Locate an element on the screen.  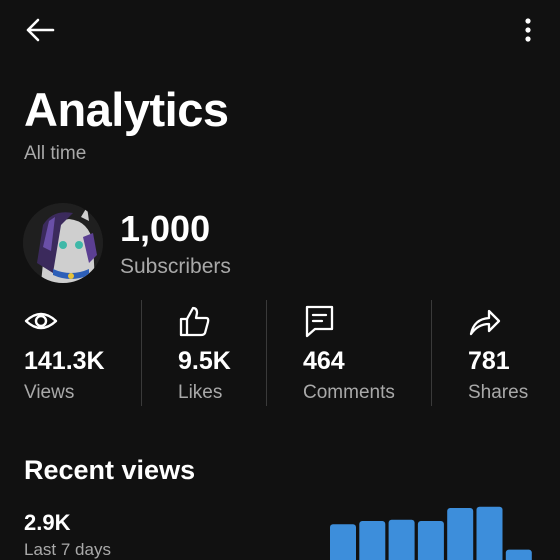
likes-label: Likes is located at coordinates (200, 392).